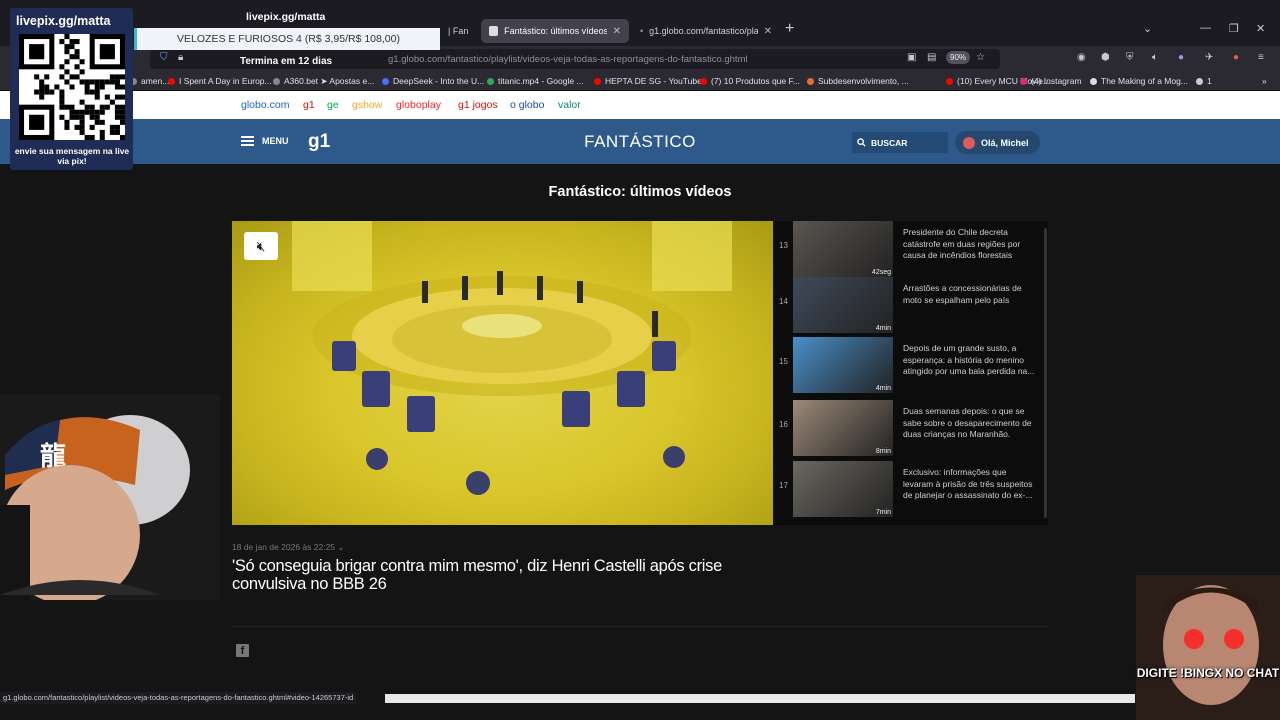 The height and width of the screenshot is (720, 1280). What do you see at coordinates (911, 57) in the screenshot?
I see `image-icon: ▣` at bounding box center [911, 57].